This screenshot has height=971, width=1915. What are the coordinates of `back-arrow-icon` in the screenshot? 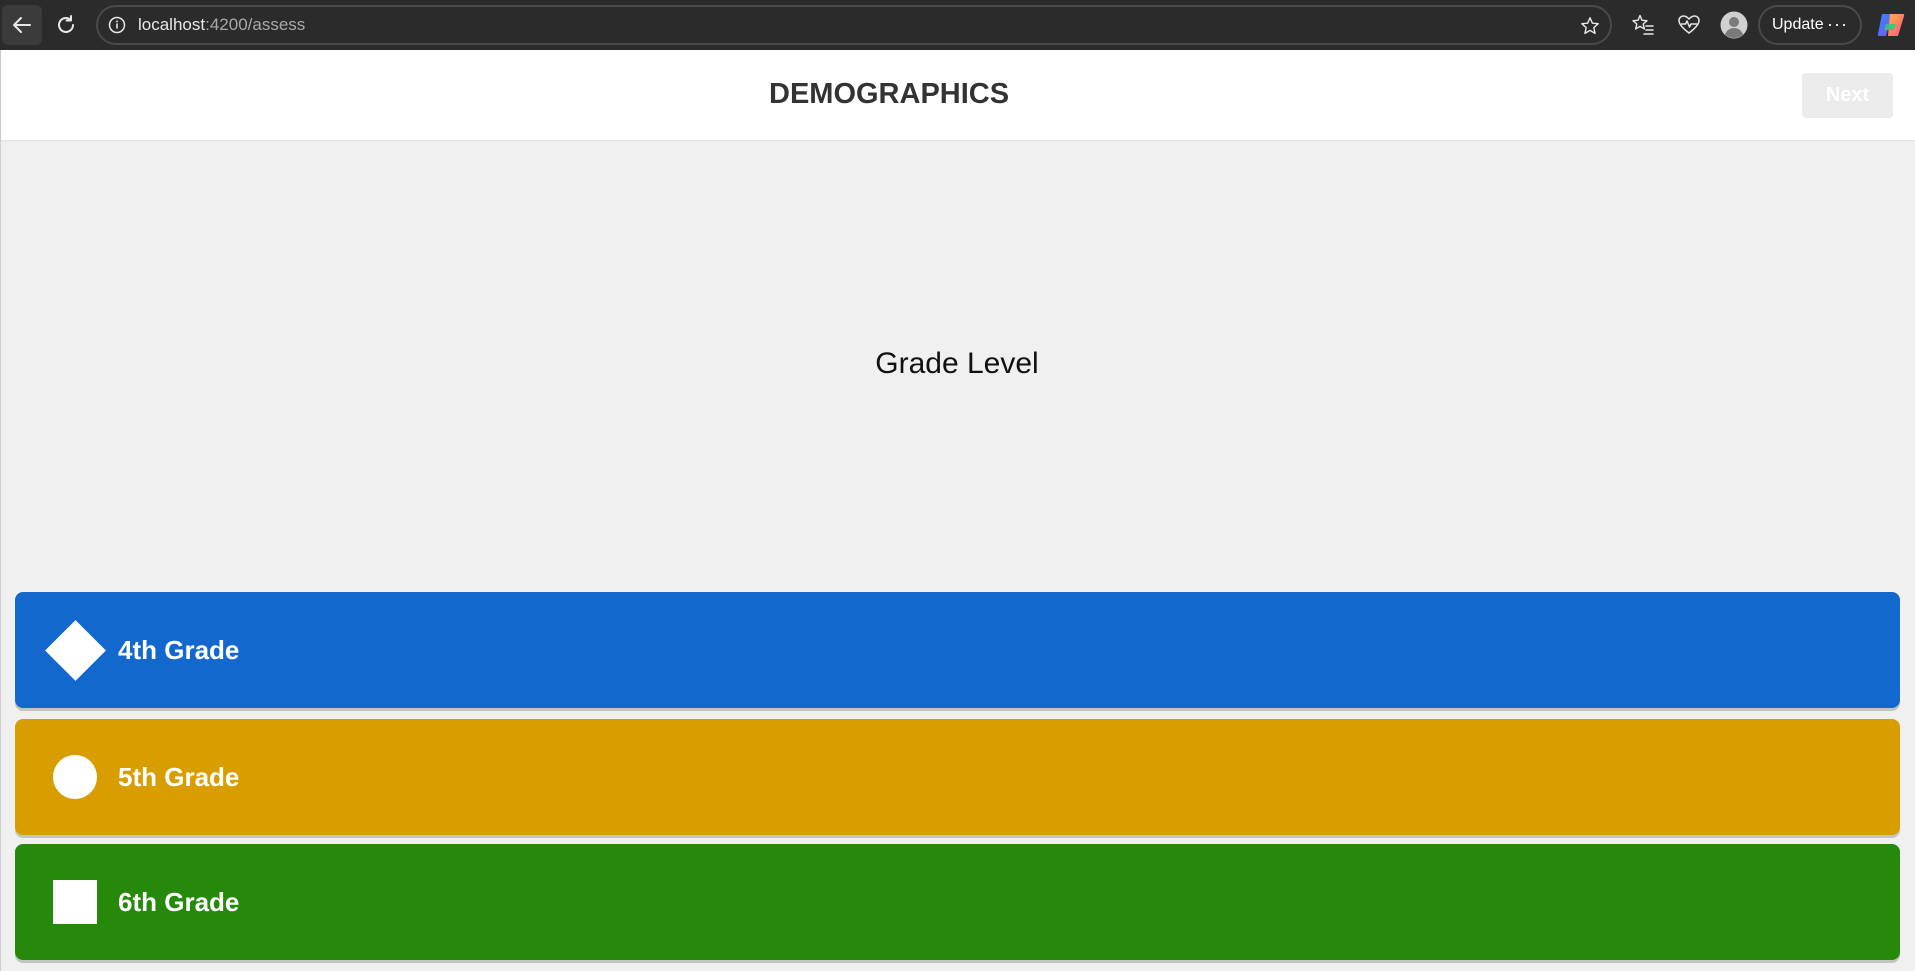 It's located at (22, 25).